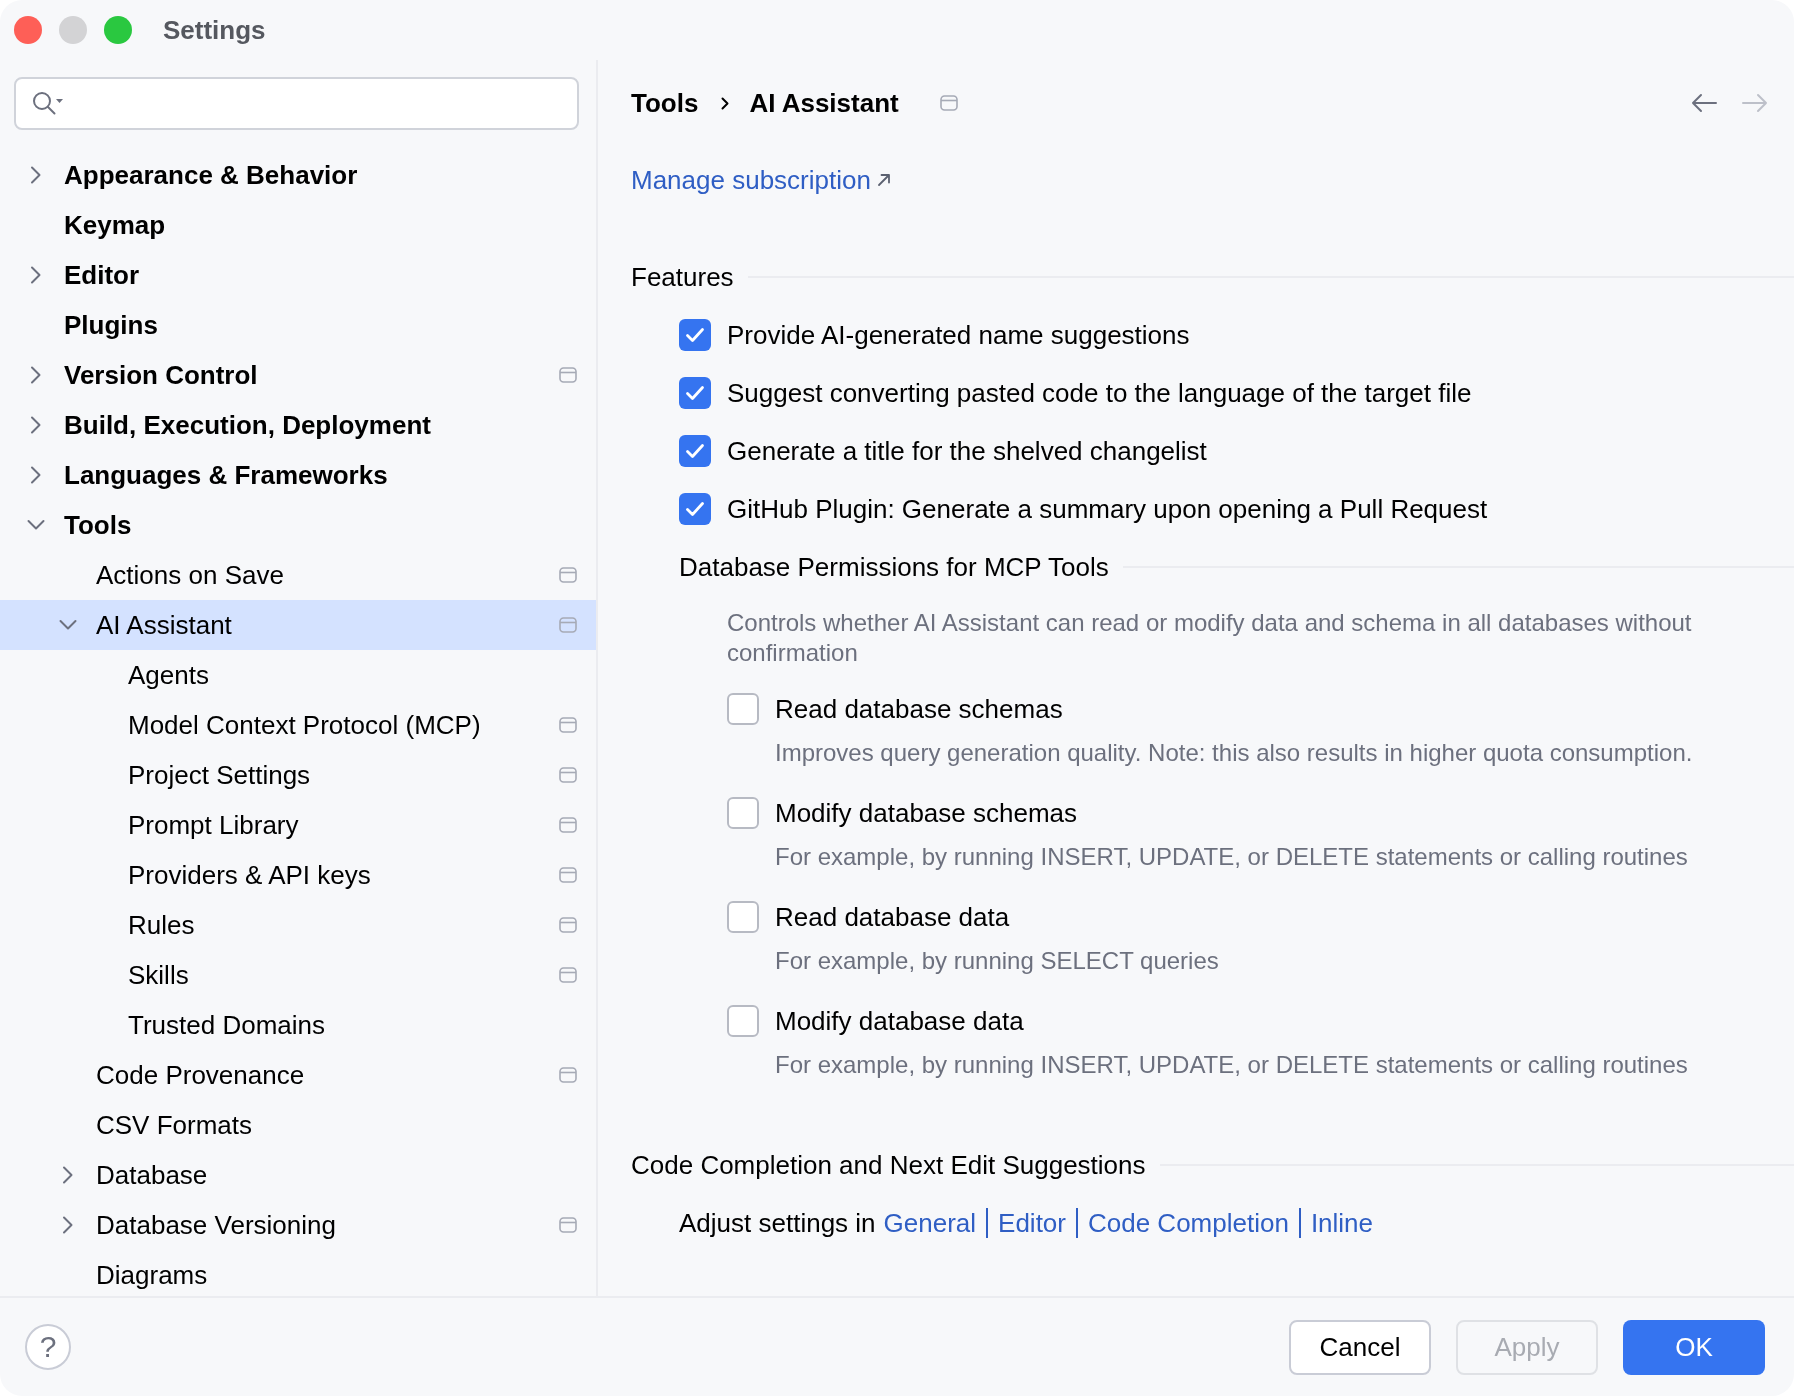  I want to click on tree-item: Trusted Domains, so click(298, 1025).